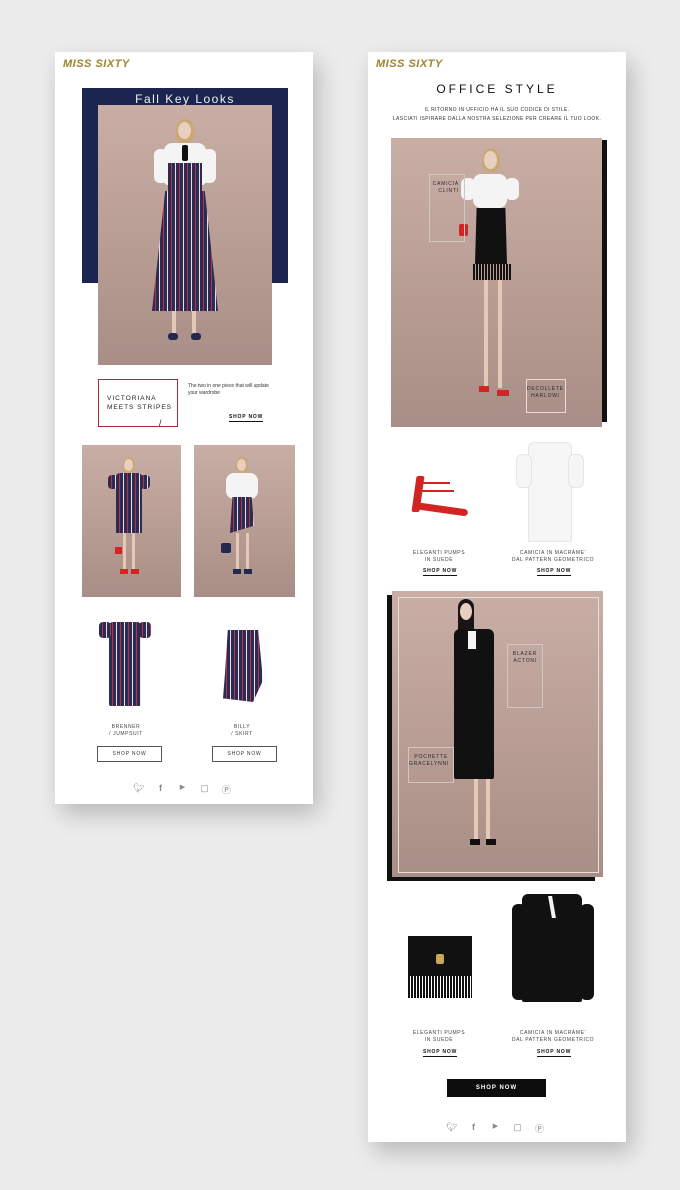 The height and width of the screenshot is (1190, 680). I want to click on shop-now-link-pumps-2: SHOP NOW, so click(440, 1053).